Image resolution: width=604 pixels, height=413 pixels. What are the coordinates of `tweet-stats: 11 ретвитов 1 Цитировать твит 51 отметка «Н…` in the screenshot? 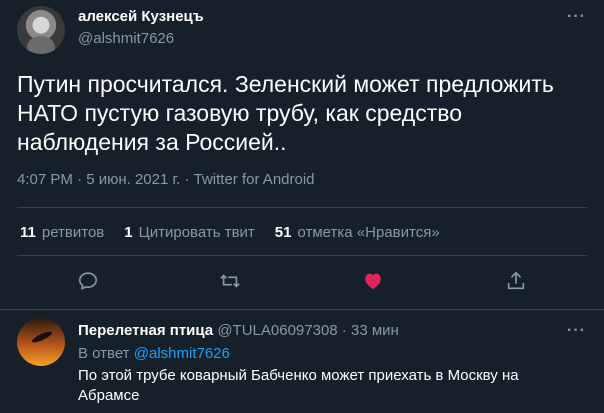 It's located at (240, 232).